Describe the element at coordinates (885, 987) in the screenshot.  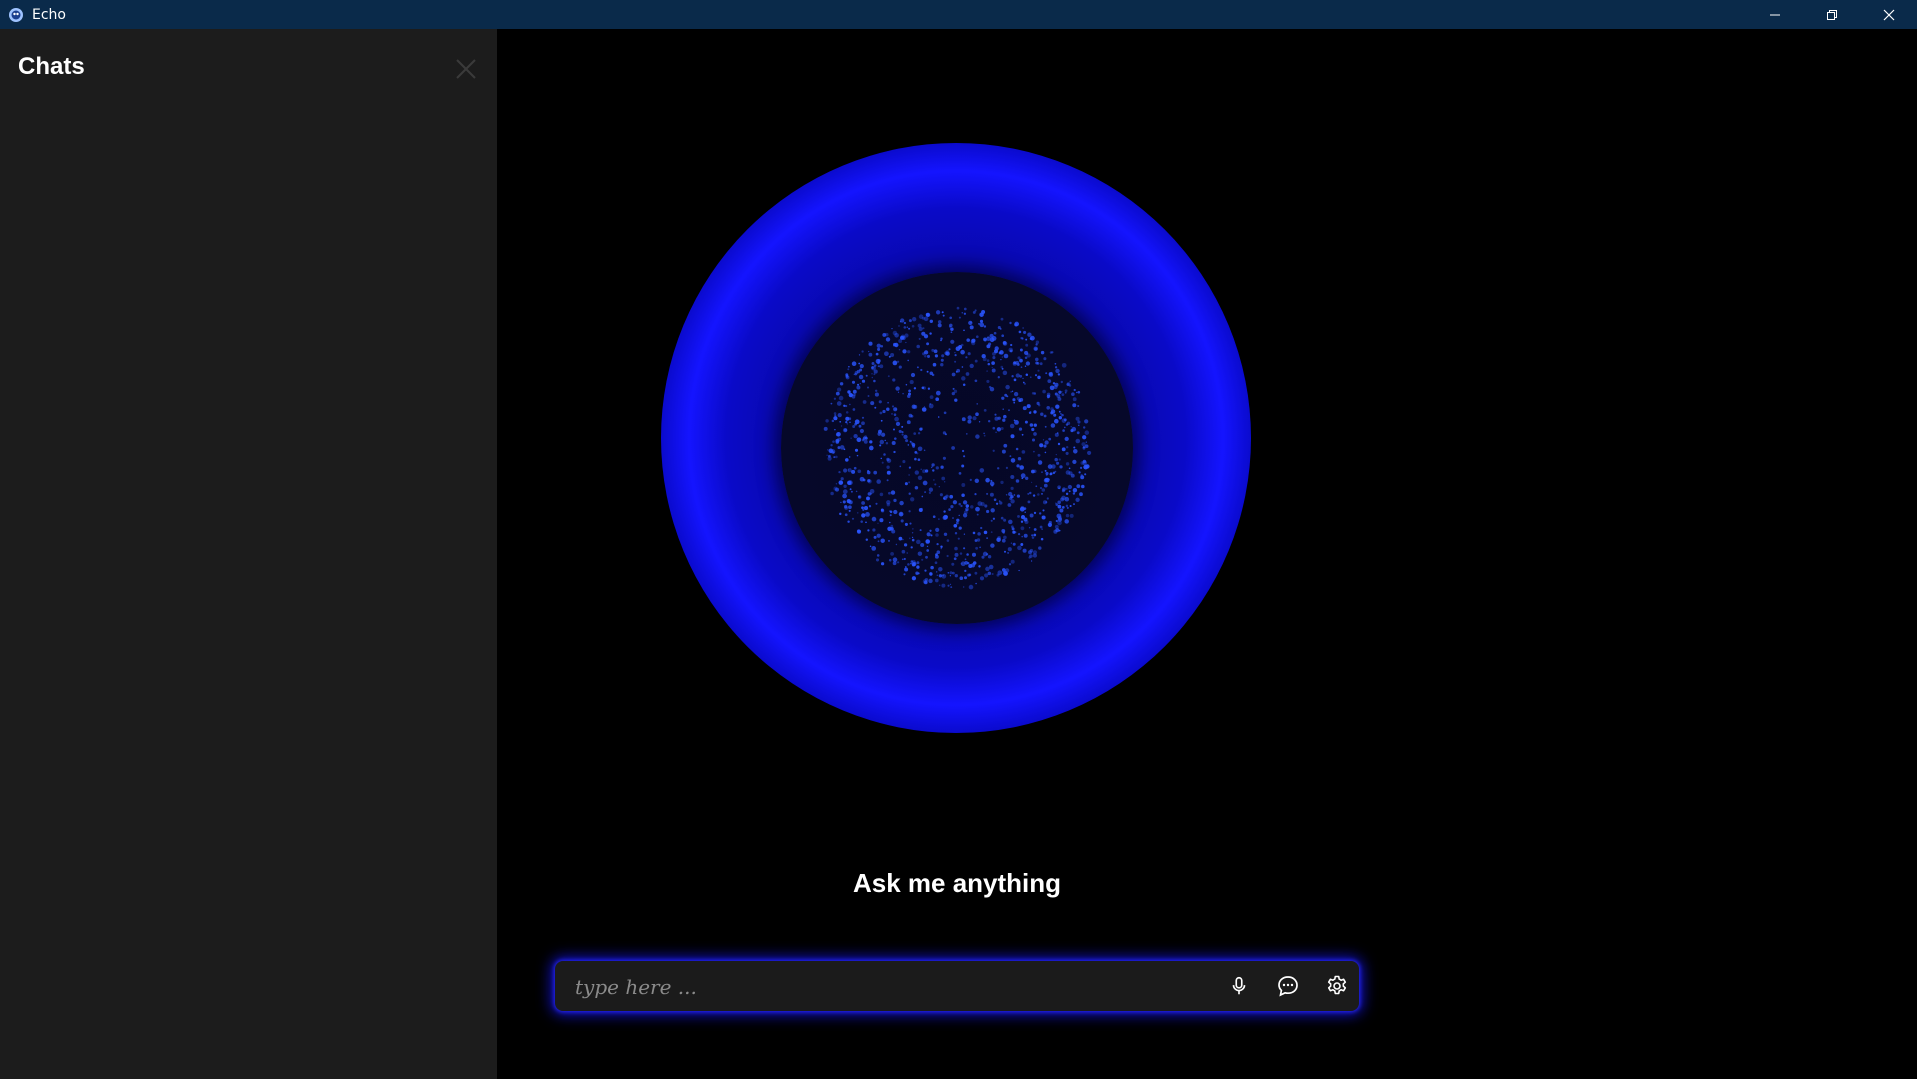
I see `chat-input` at that location.